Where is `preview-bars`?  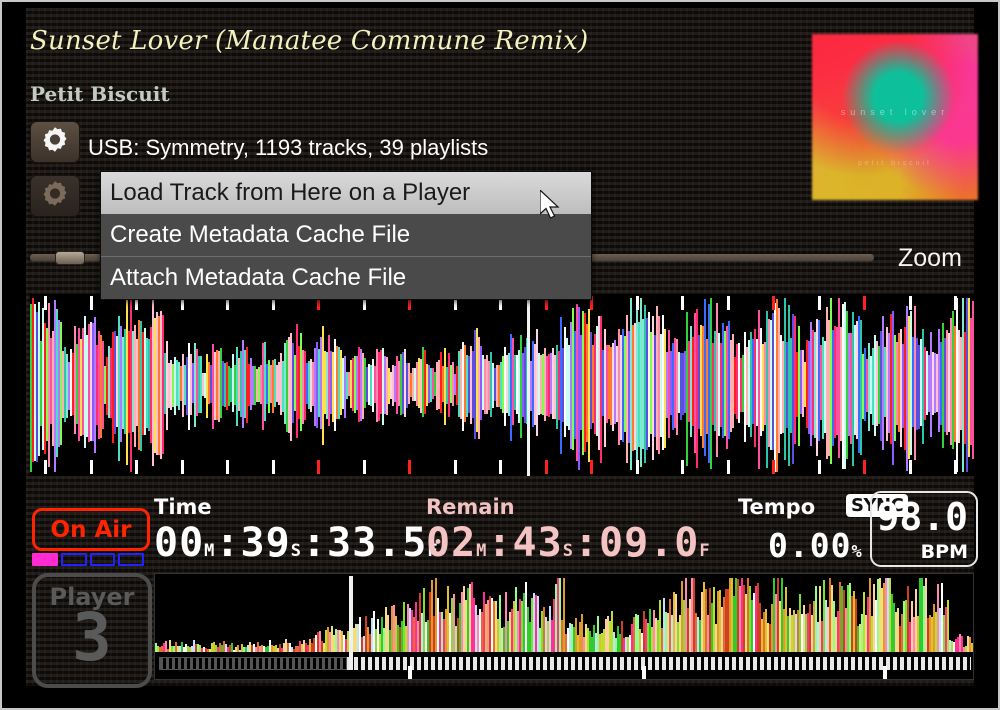 preview-bars is located at coordinates (564, 613).